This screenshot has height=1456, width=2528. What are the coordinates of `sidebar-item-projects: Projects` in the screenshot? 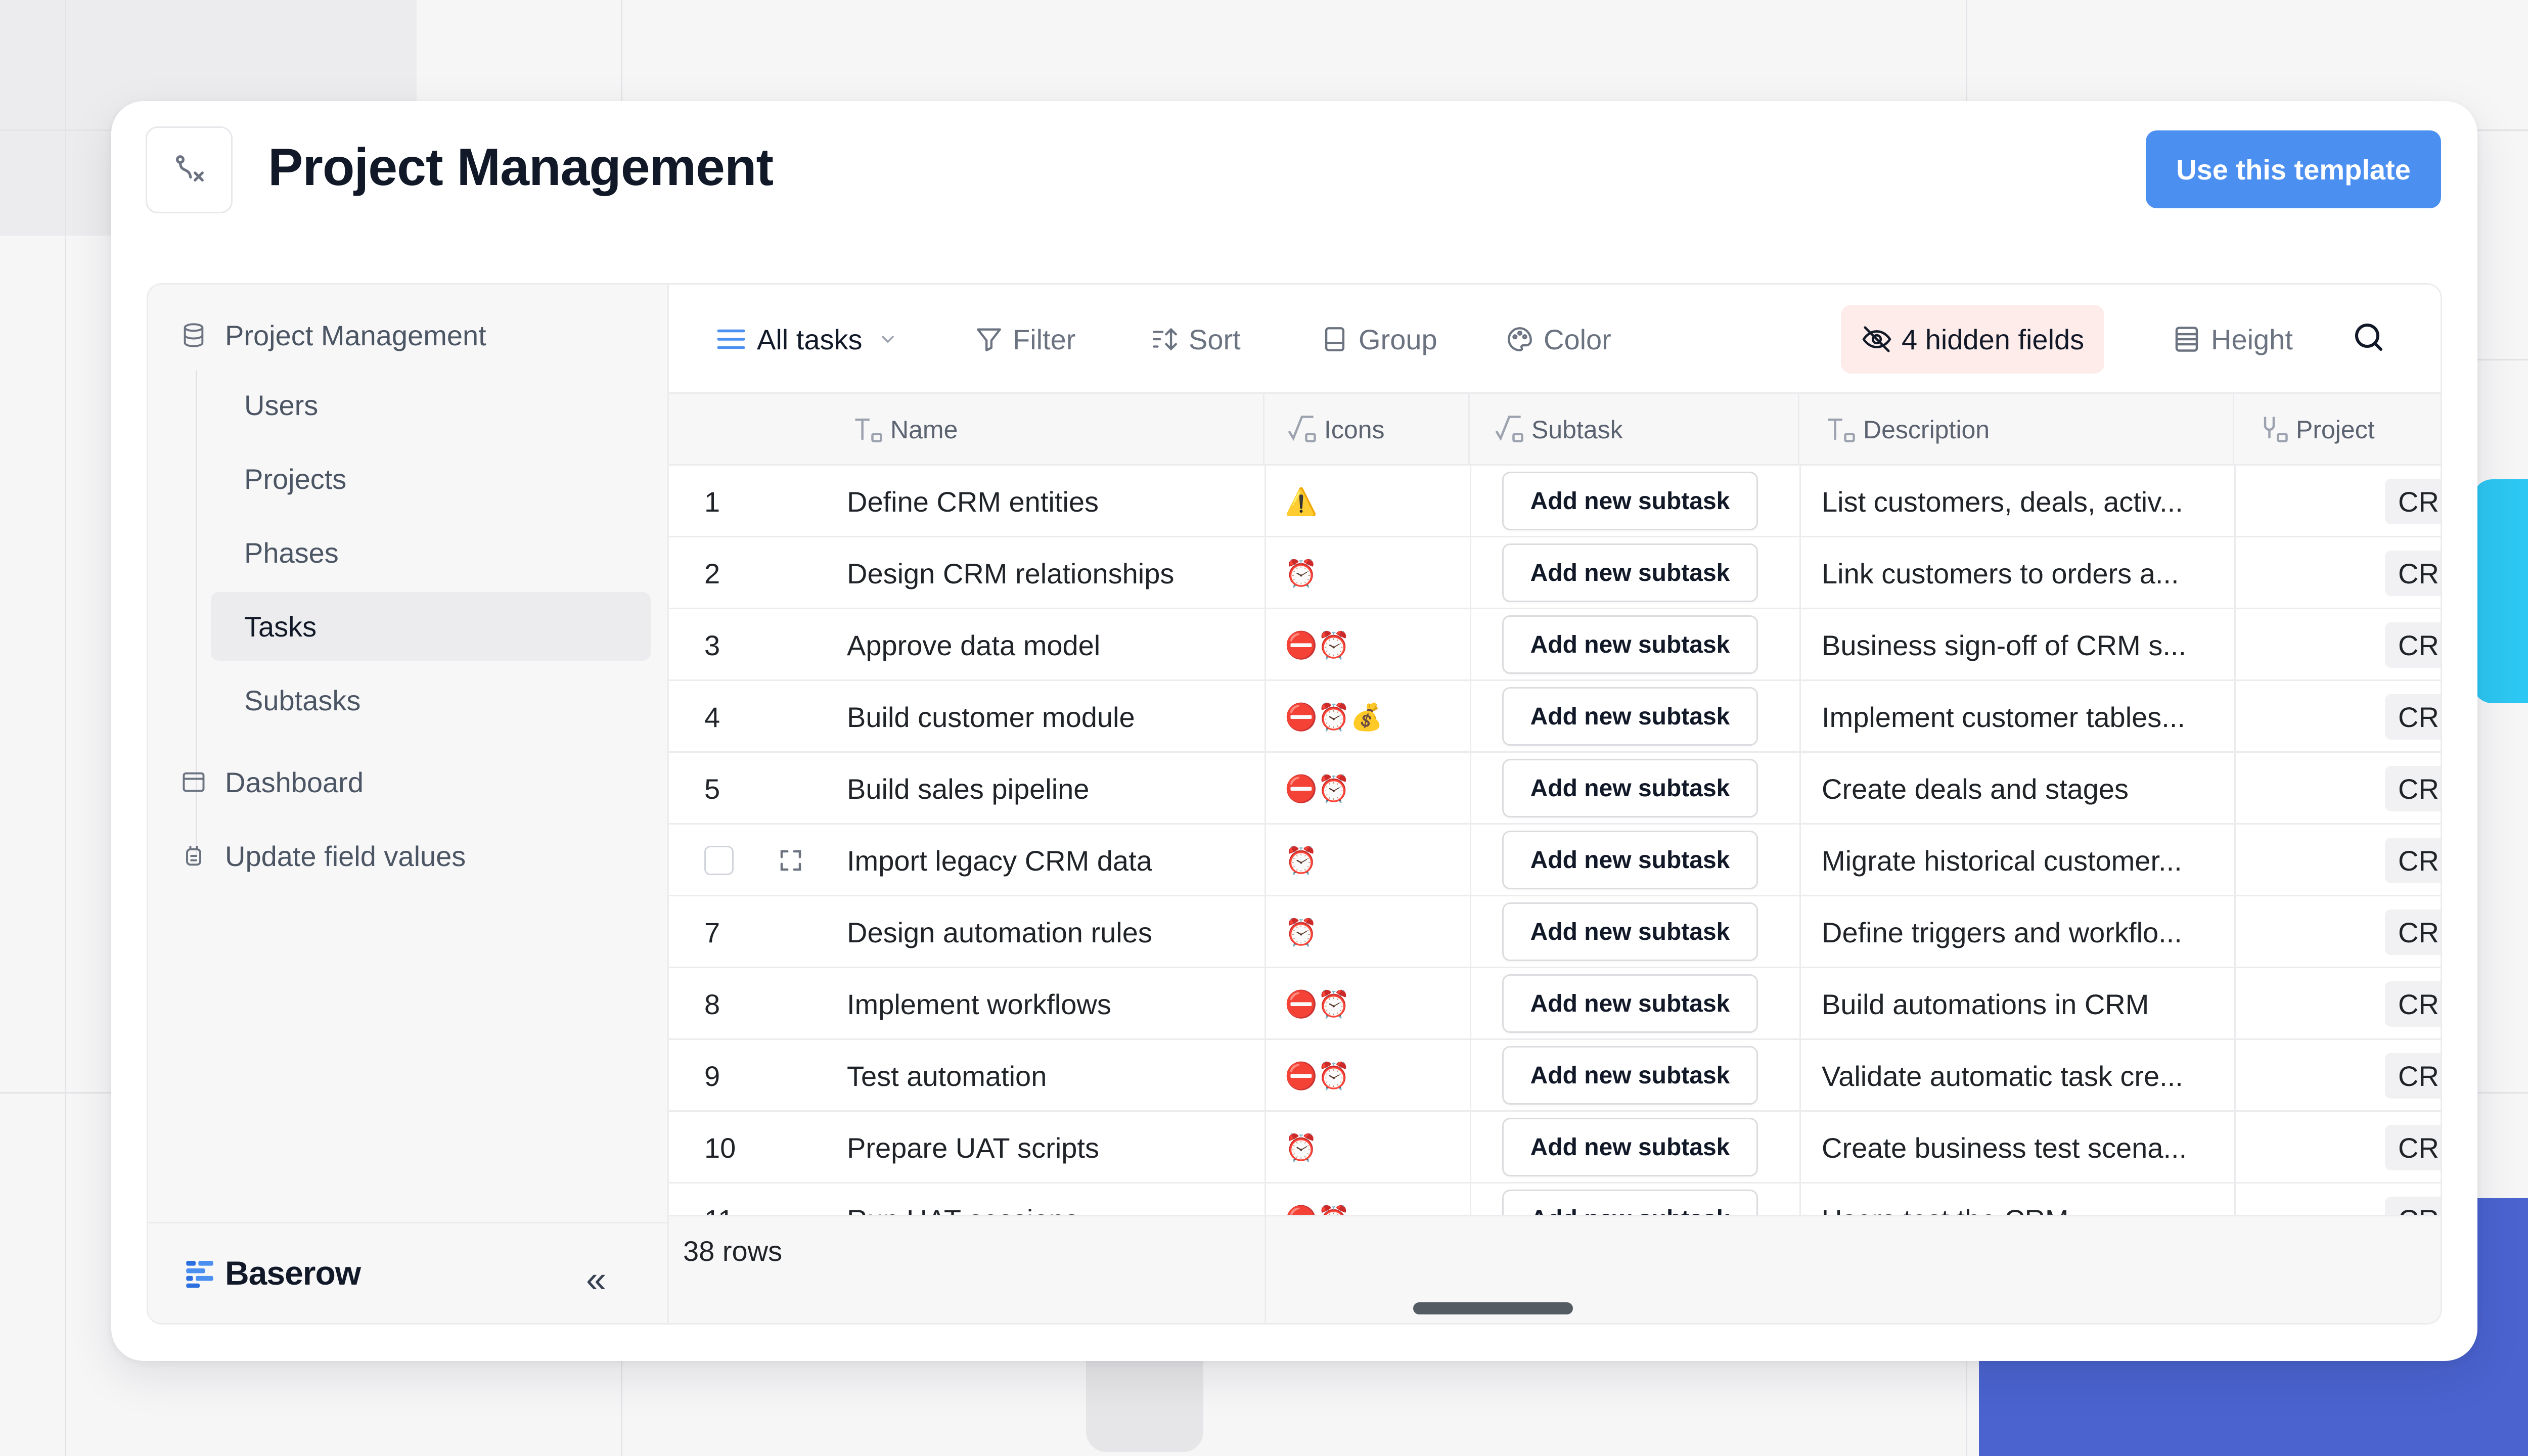 It's located at (431, 478).